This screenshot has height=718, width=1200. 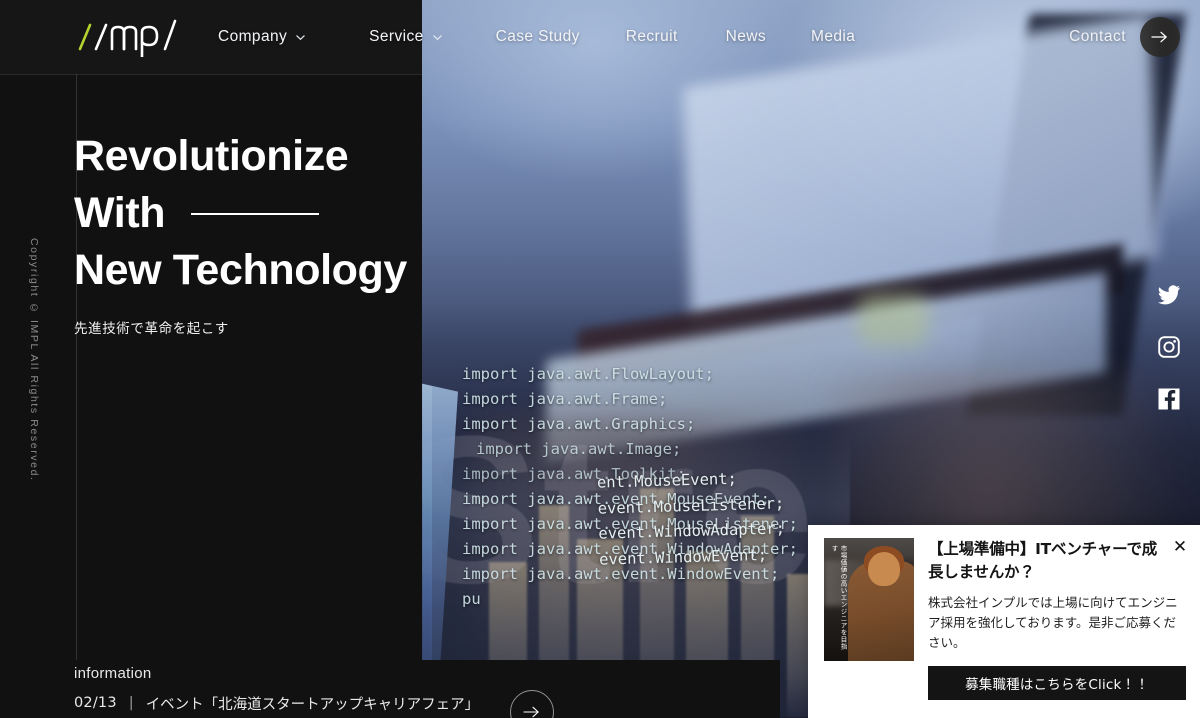 I want to click on hero-headline-line-3: New Technology, so click(x=254, y=270).